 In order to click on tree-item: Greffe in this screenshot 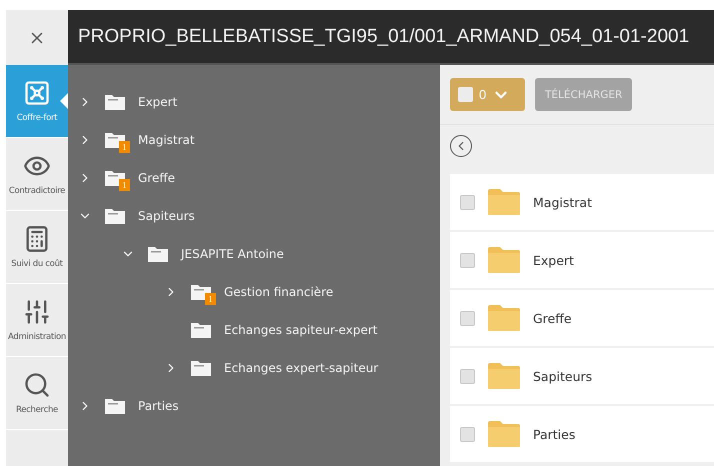, I will do `click(157, 178)`.